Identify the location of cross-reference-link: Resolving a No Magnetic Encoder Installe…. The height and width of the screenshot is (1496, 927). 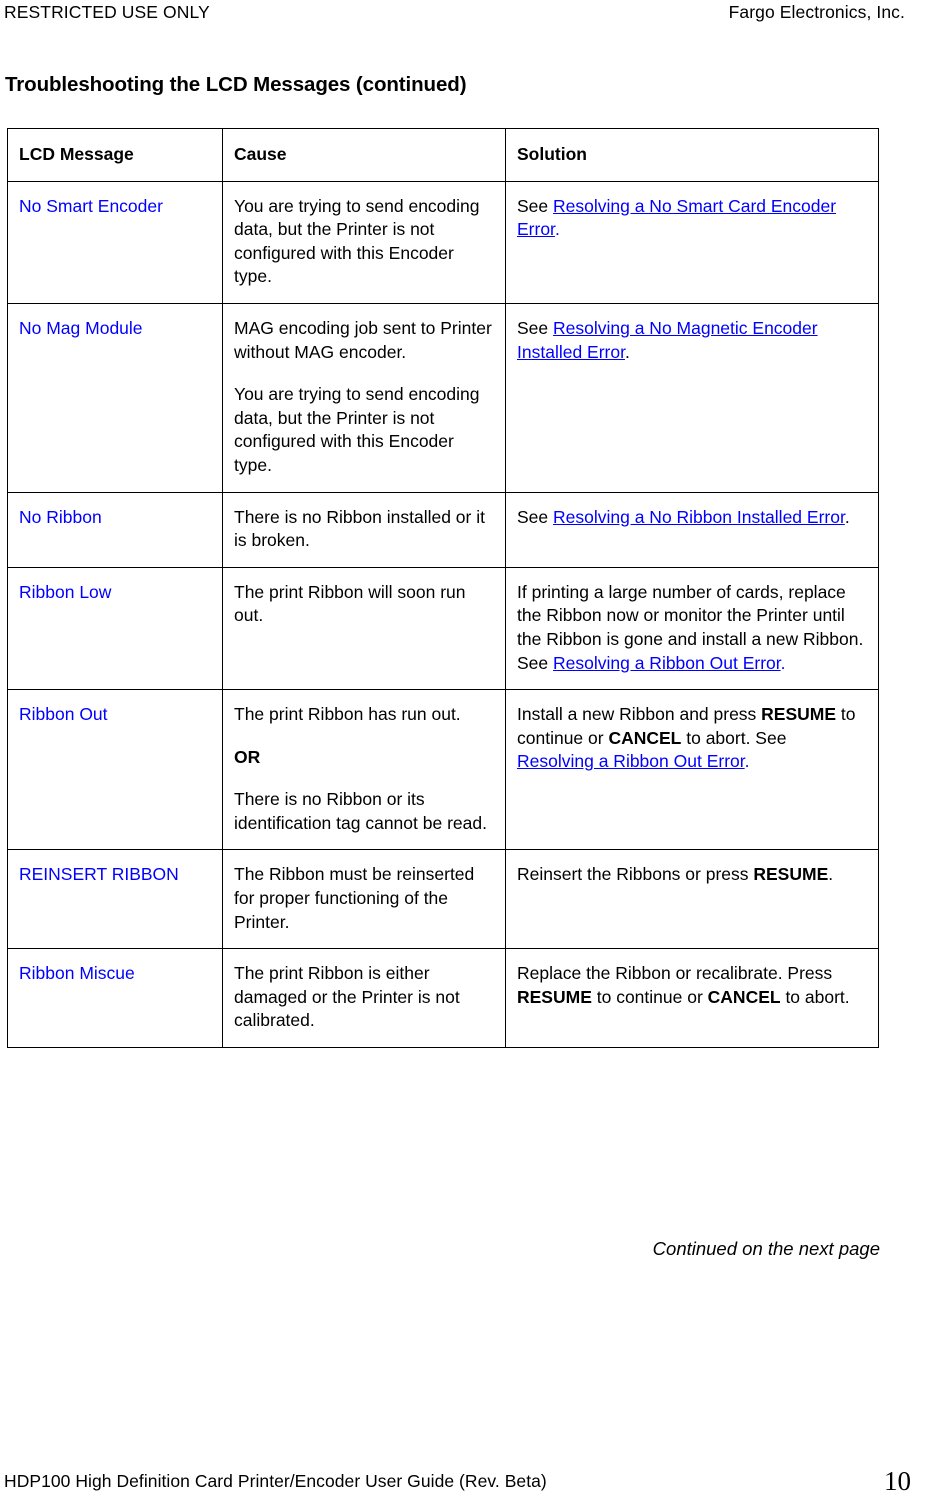
(667, 340).